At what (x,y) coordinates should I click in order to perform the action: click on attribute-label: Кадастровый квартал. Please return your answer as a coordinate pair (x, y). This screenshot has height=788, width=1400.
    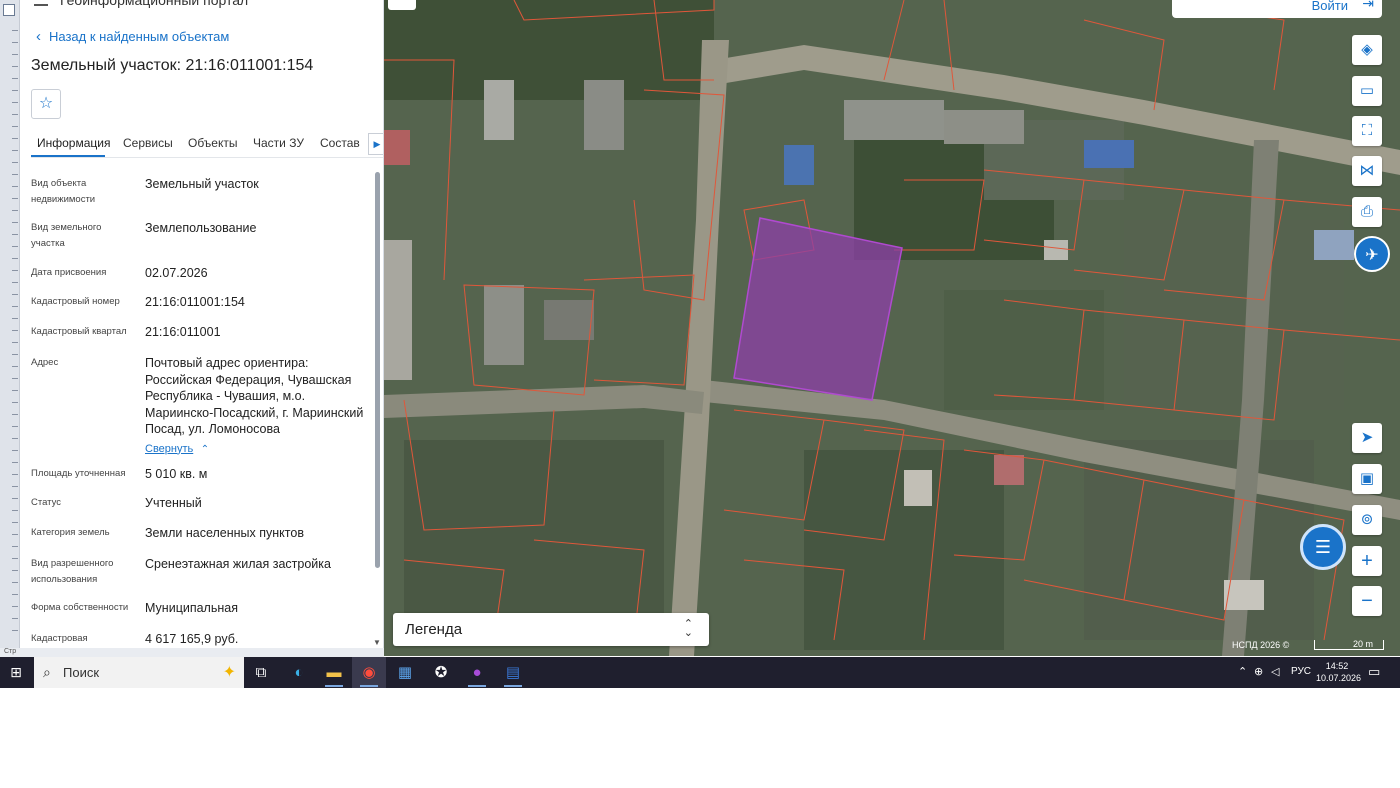
    Looking at the image, I should click on (79, 331).